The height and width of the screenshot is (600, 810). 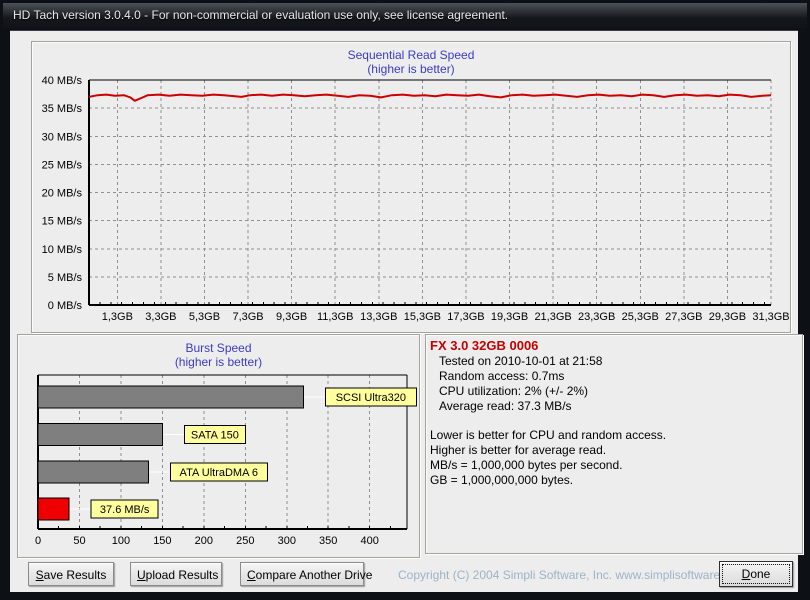 What do you see at coordinates (79, 541) in the screenshot?
I see `x-tick-label: 50` at bounding box center [79, 541].